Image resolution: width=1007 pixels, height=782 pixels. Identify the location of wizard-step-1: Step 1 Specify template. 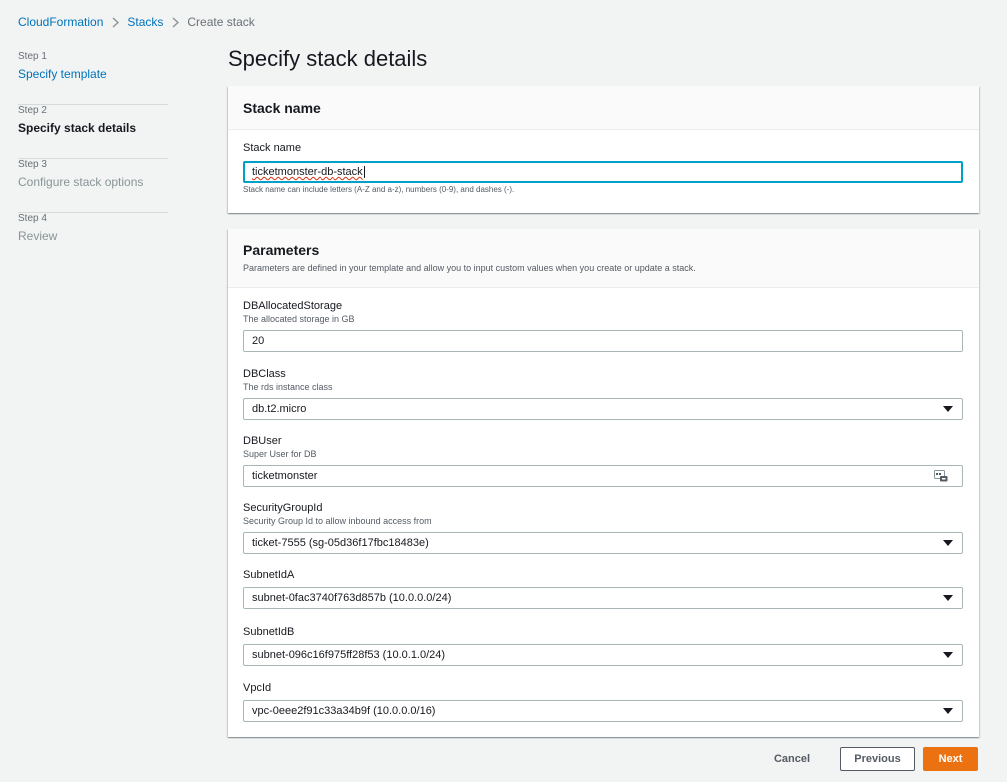
(93, 78).